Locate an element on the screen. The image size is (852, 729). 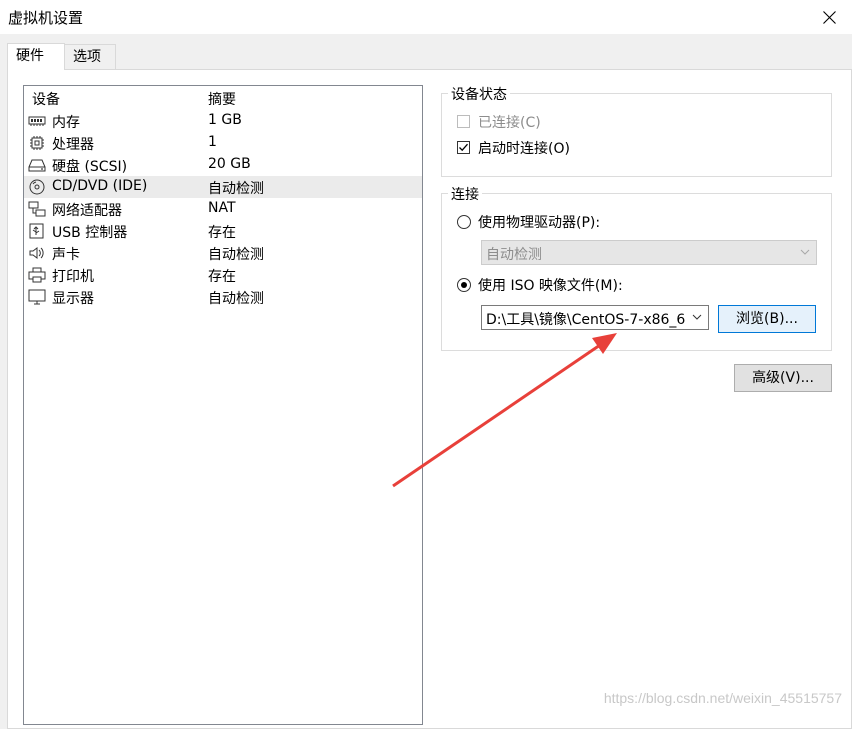
device-row-memory: 内存 1 GB is located at coordinates (223, 121).